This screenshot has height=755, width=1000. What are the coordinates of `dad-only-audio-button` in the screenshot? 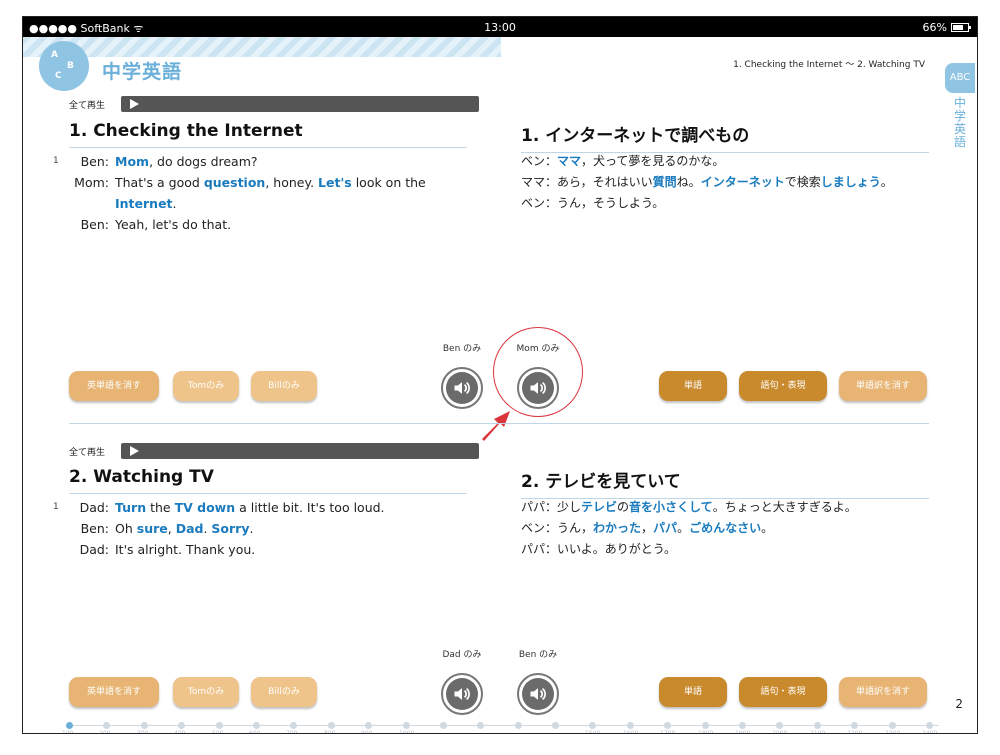 It's located at (462, 694).